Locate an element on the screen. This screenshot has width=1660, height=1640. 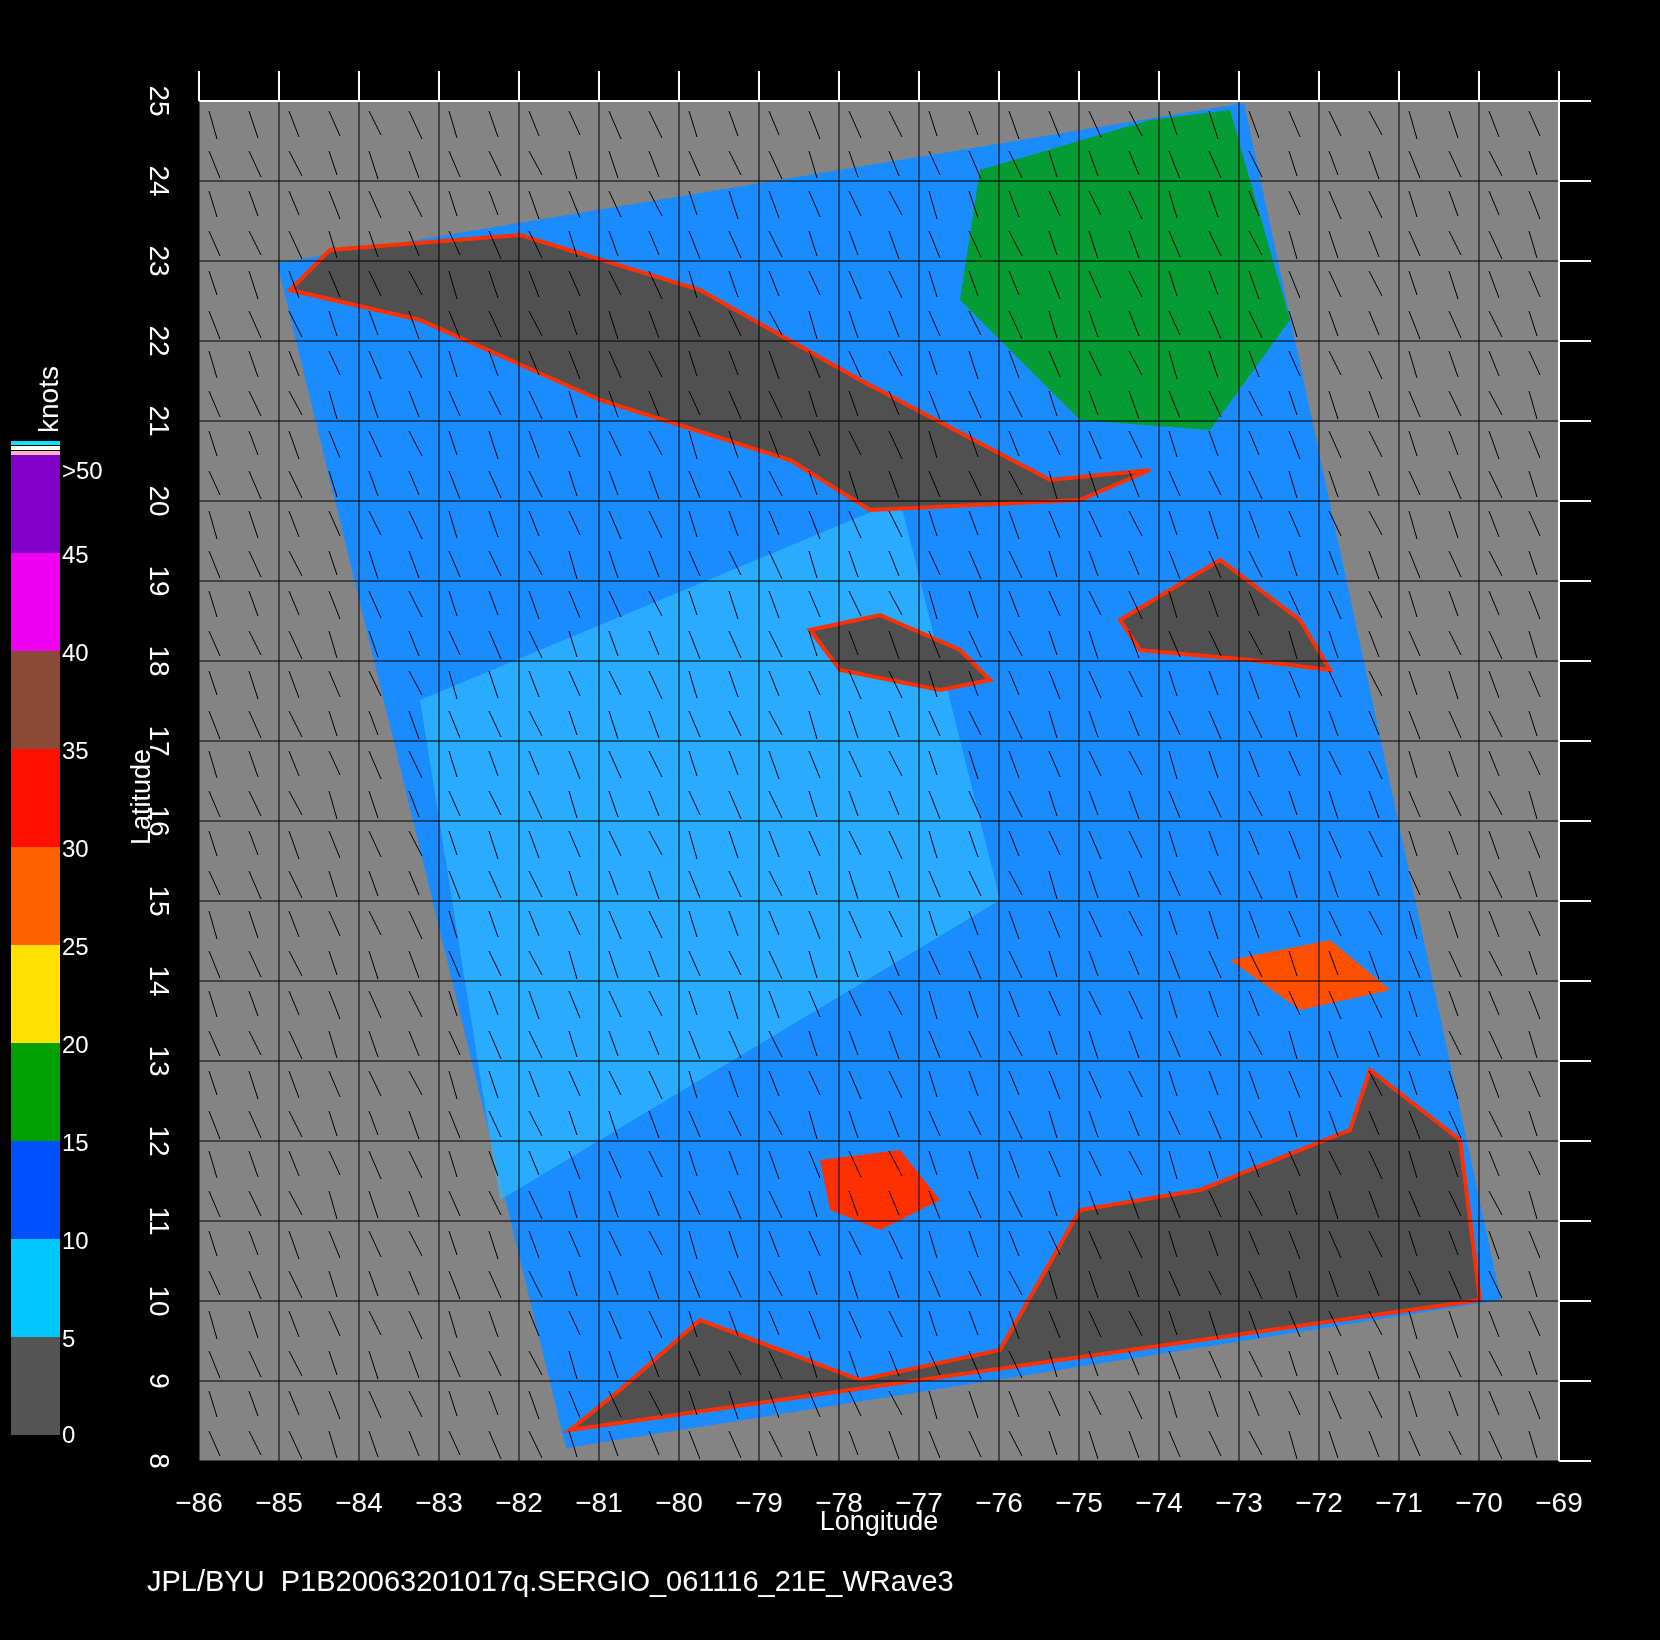
axis-tick-label: 14 is located at coordinates (159, 981).